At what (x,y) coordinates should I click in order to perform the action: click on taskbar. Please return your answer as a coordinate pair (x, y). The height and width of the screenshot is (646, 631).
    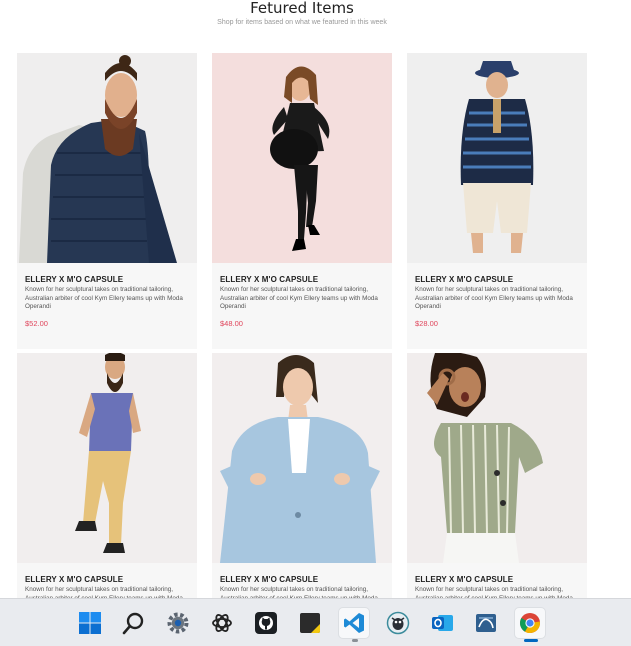
    Looking at the image, I should click on (315, 622).